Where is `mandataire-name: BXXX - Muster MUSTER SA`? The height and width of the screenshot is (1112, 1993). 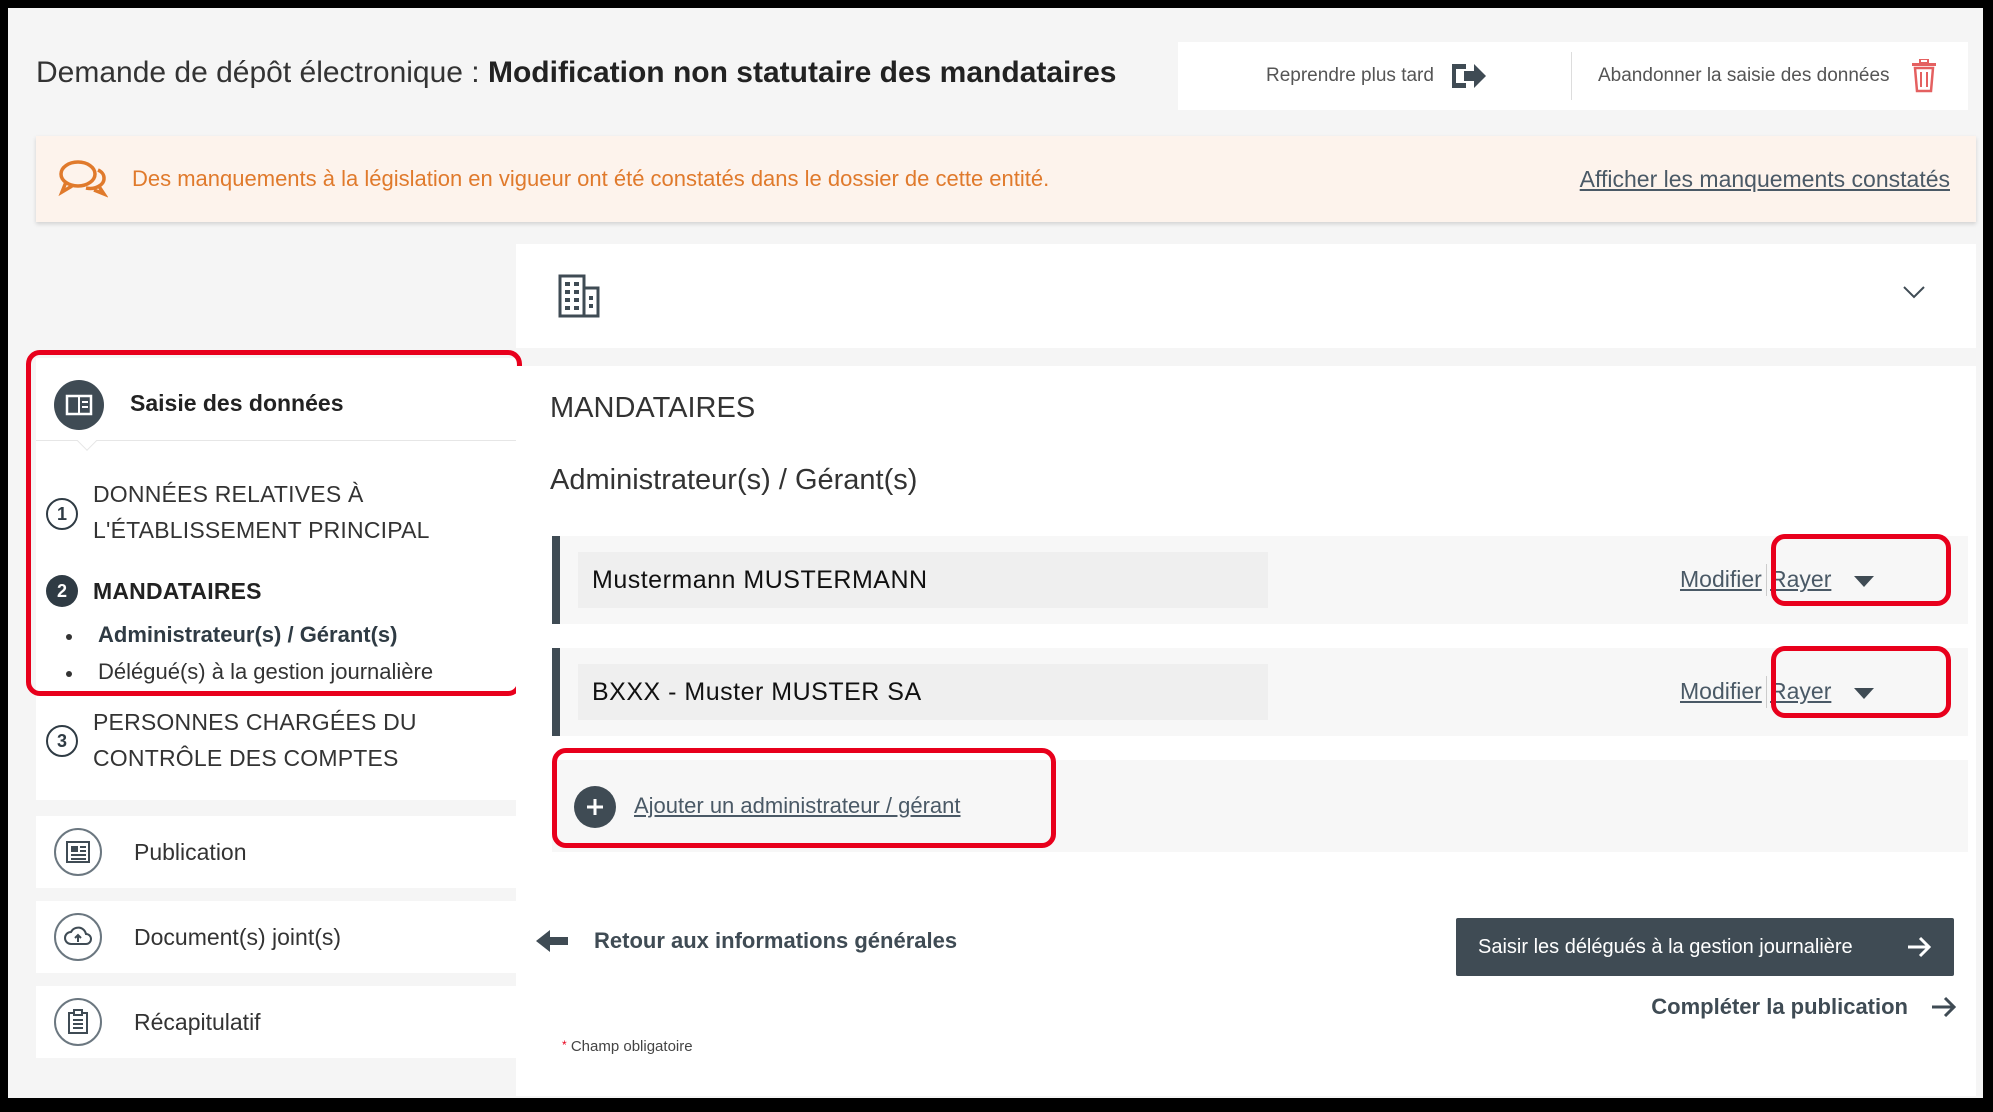 mandataire-name: BXXX - Muster MUSTER SA is located at coordinates (923, 692).